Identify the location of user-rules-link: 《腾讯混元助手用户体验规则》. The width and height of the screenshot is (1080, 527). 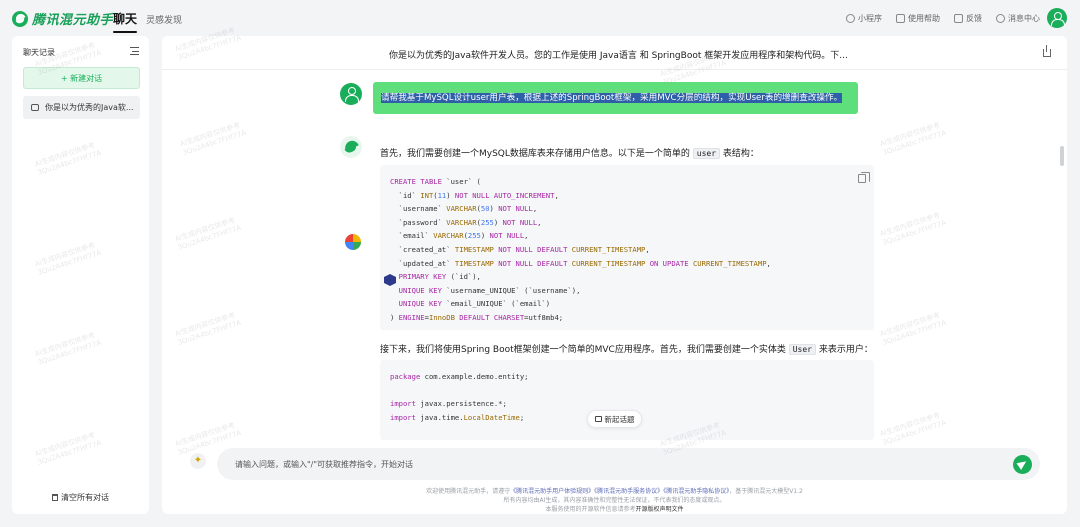
(552, 491).